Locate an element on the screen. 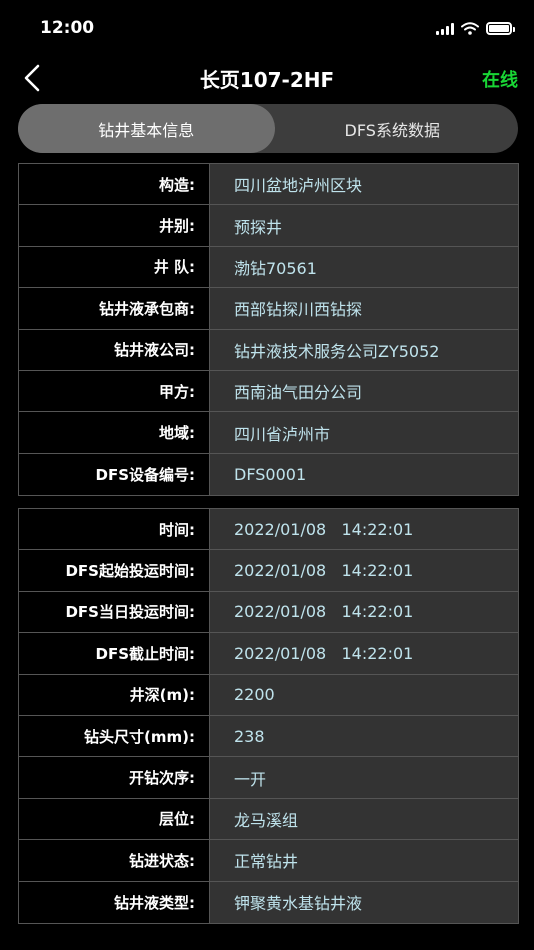 Image resolution: width=534 pixels, height=950 pixels. tab-basic-info: 钻井基本信息 is located at coordinates (146, 128).